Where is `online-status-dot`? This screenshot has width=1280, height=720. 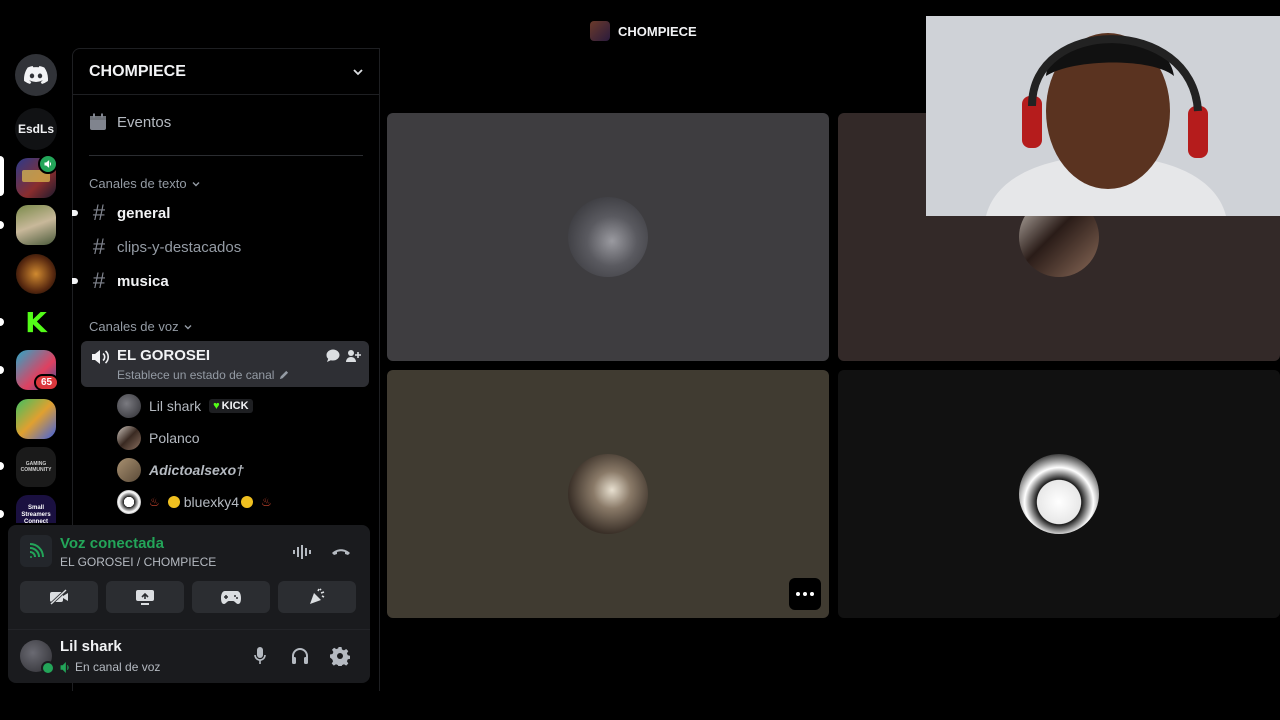 online-status-dot is located at coordinates (48, 668).